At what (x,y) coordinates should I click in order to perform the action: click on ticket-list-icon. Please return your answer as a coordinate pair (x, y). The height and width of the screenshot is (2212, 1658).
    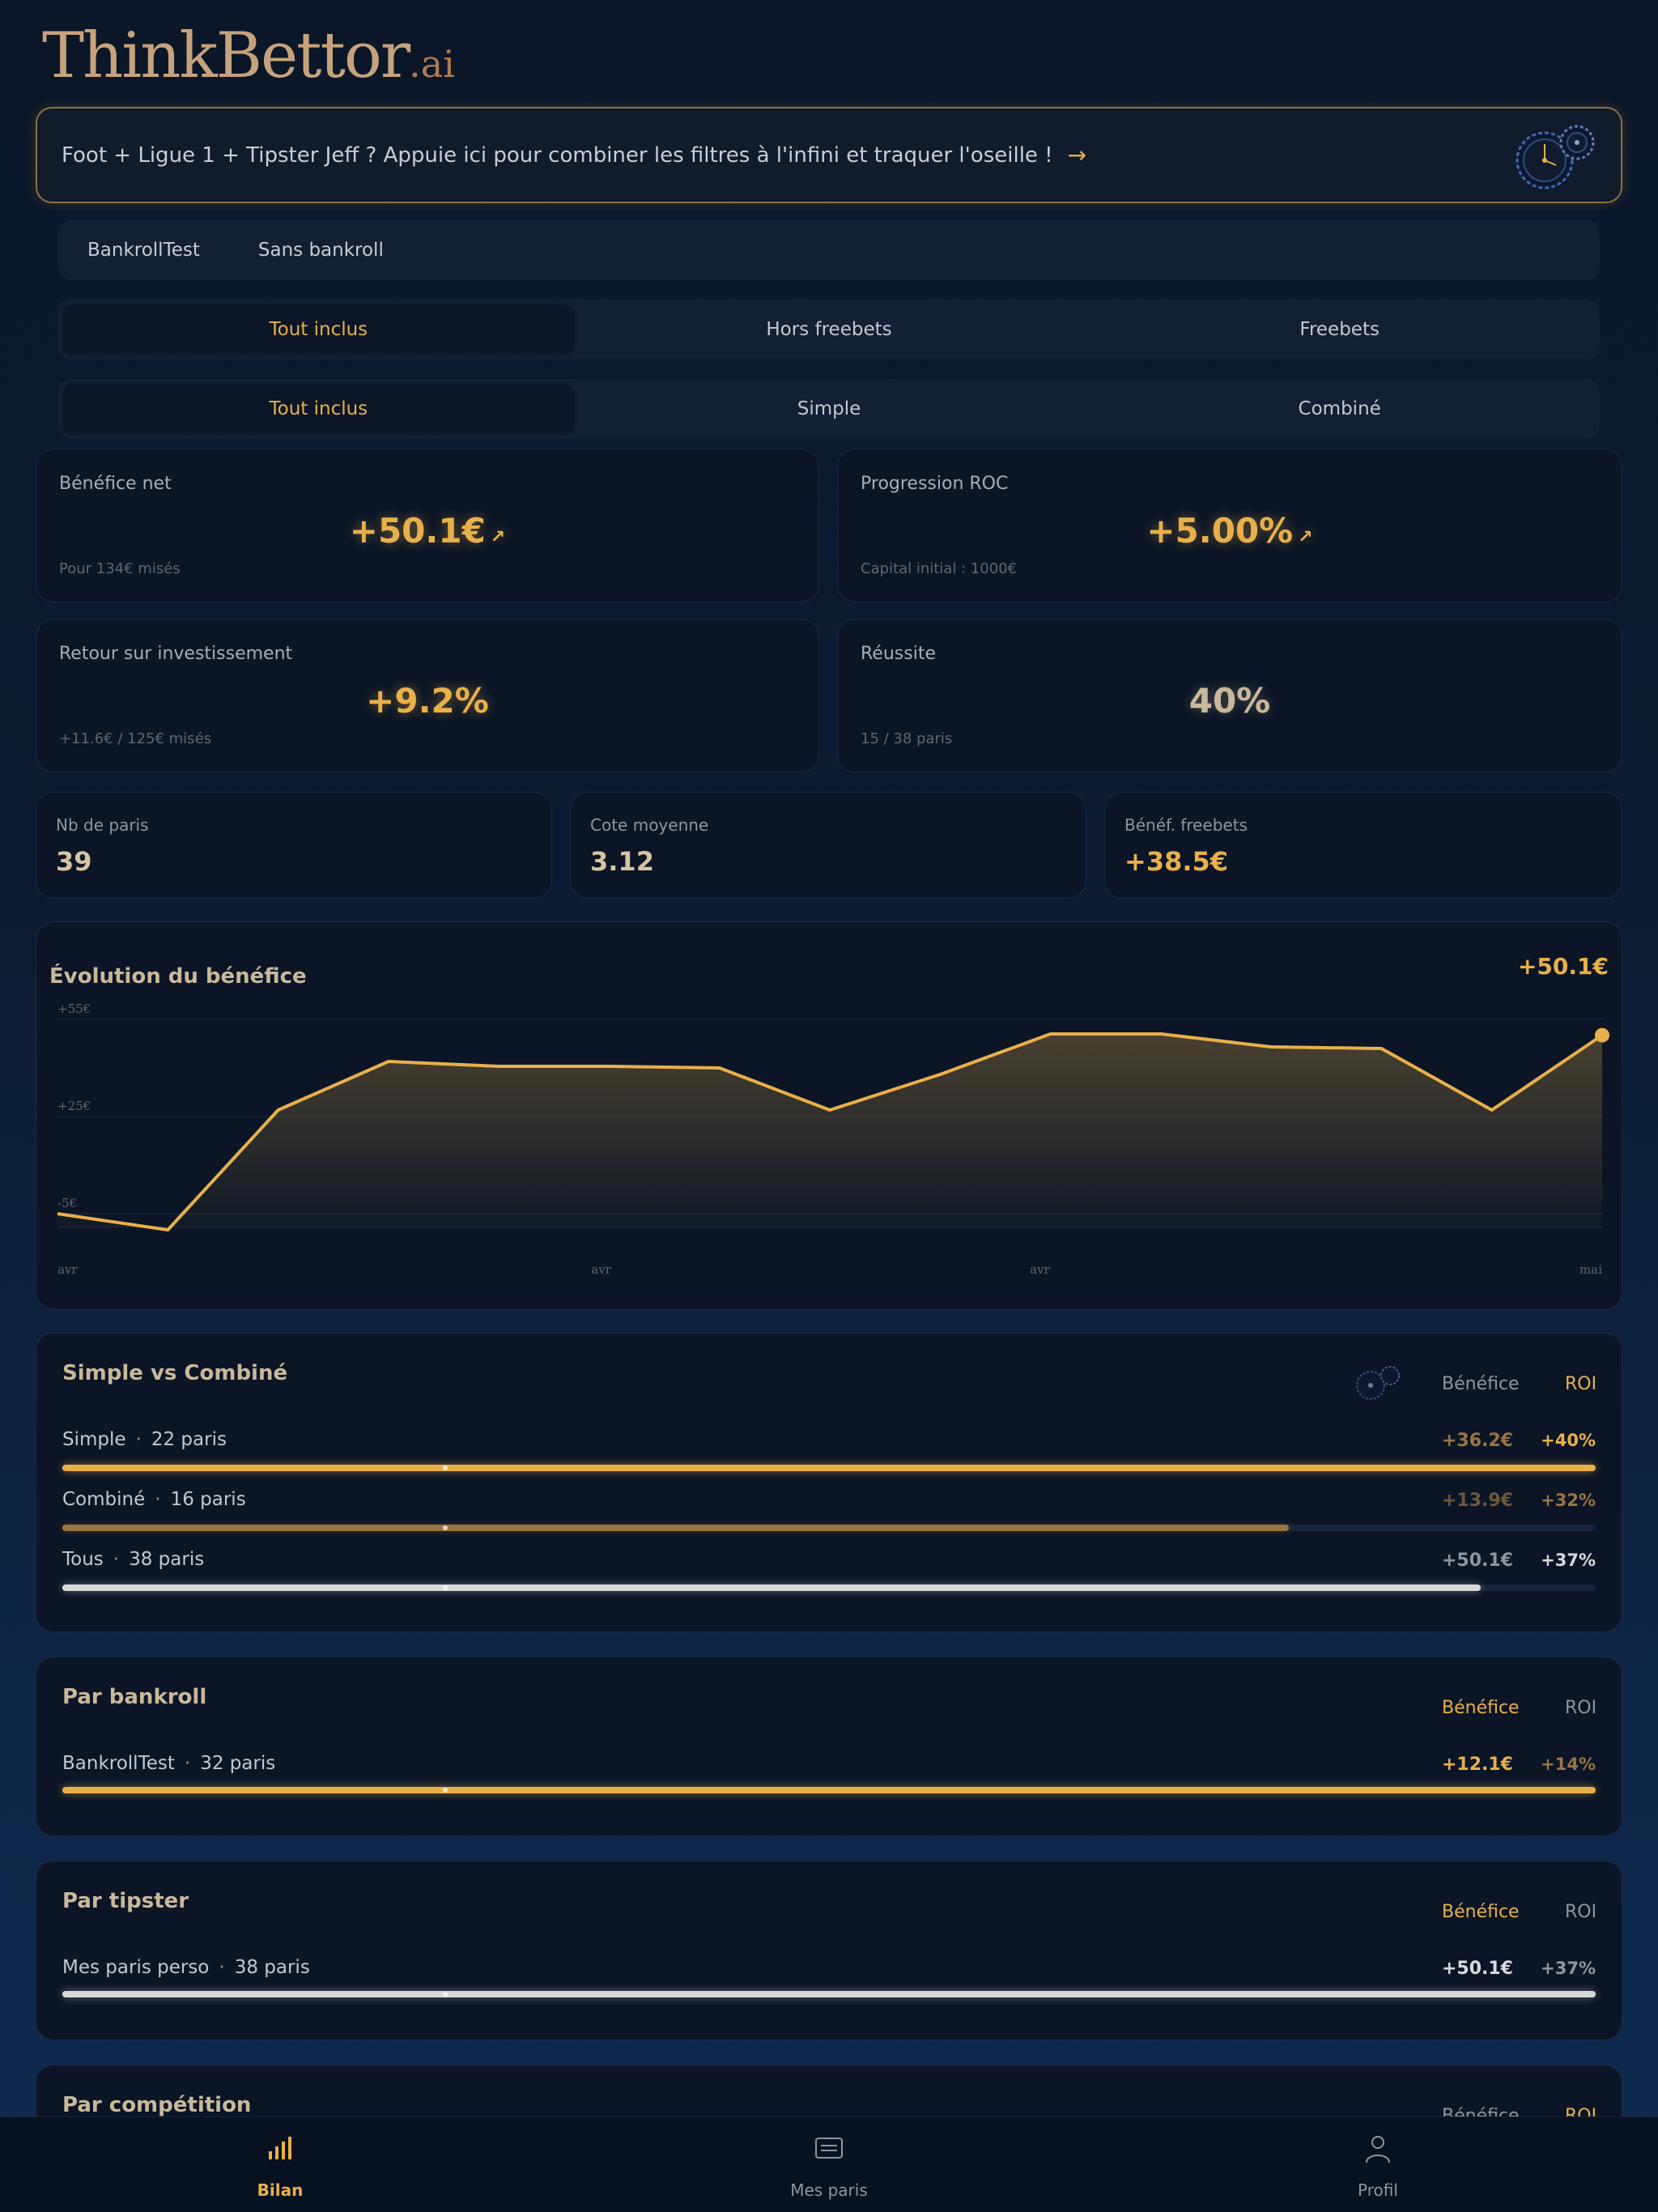
    Looking at the image, I should click on (829, 2149).